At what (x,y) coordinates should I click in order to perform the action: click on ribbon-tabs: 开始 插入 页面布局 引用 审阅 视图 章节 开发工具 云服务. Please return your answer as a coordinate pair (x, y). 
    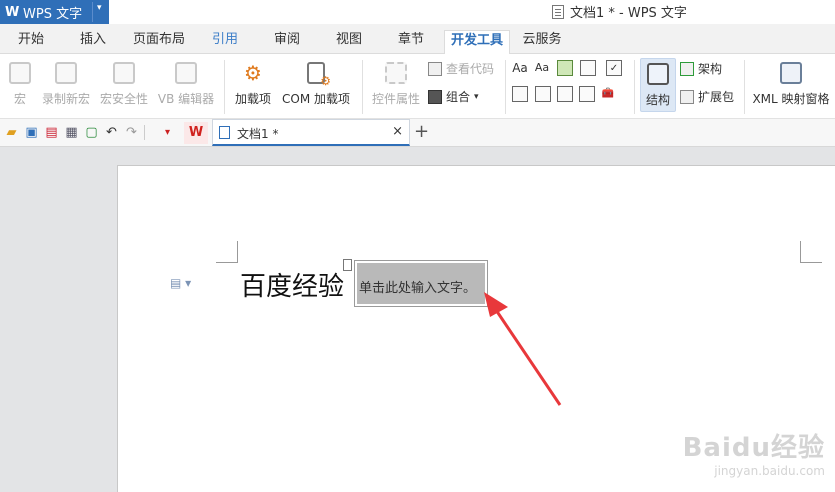
    Looking at the image, I should click on (417, 39).